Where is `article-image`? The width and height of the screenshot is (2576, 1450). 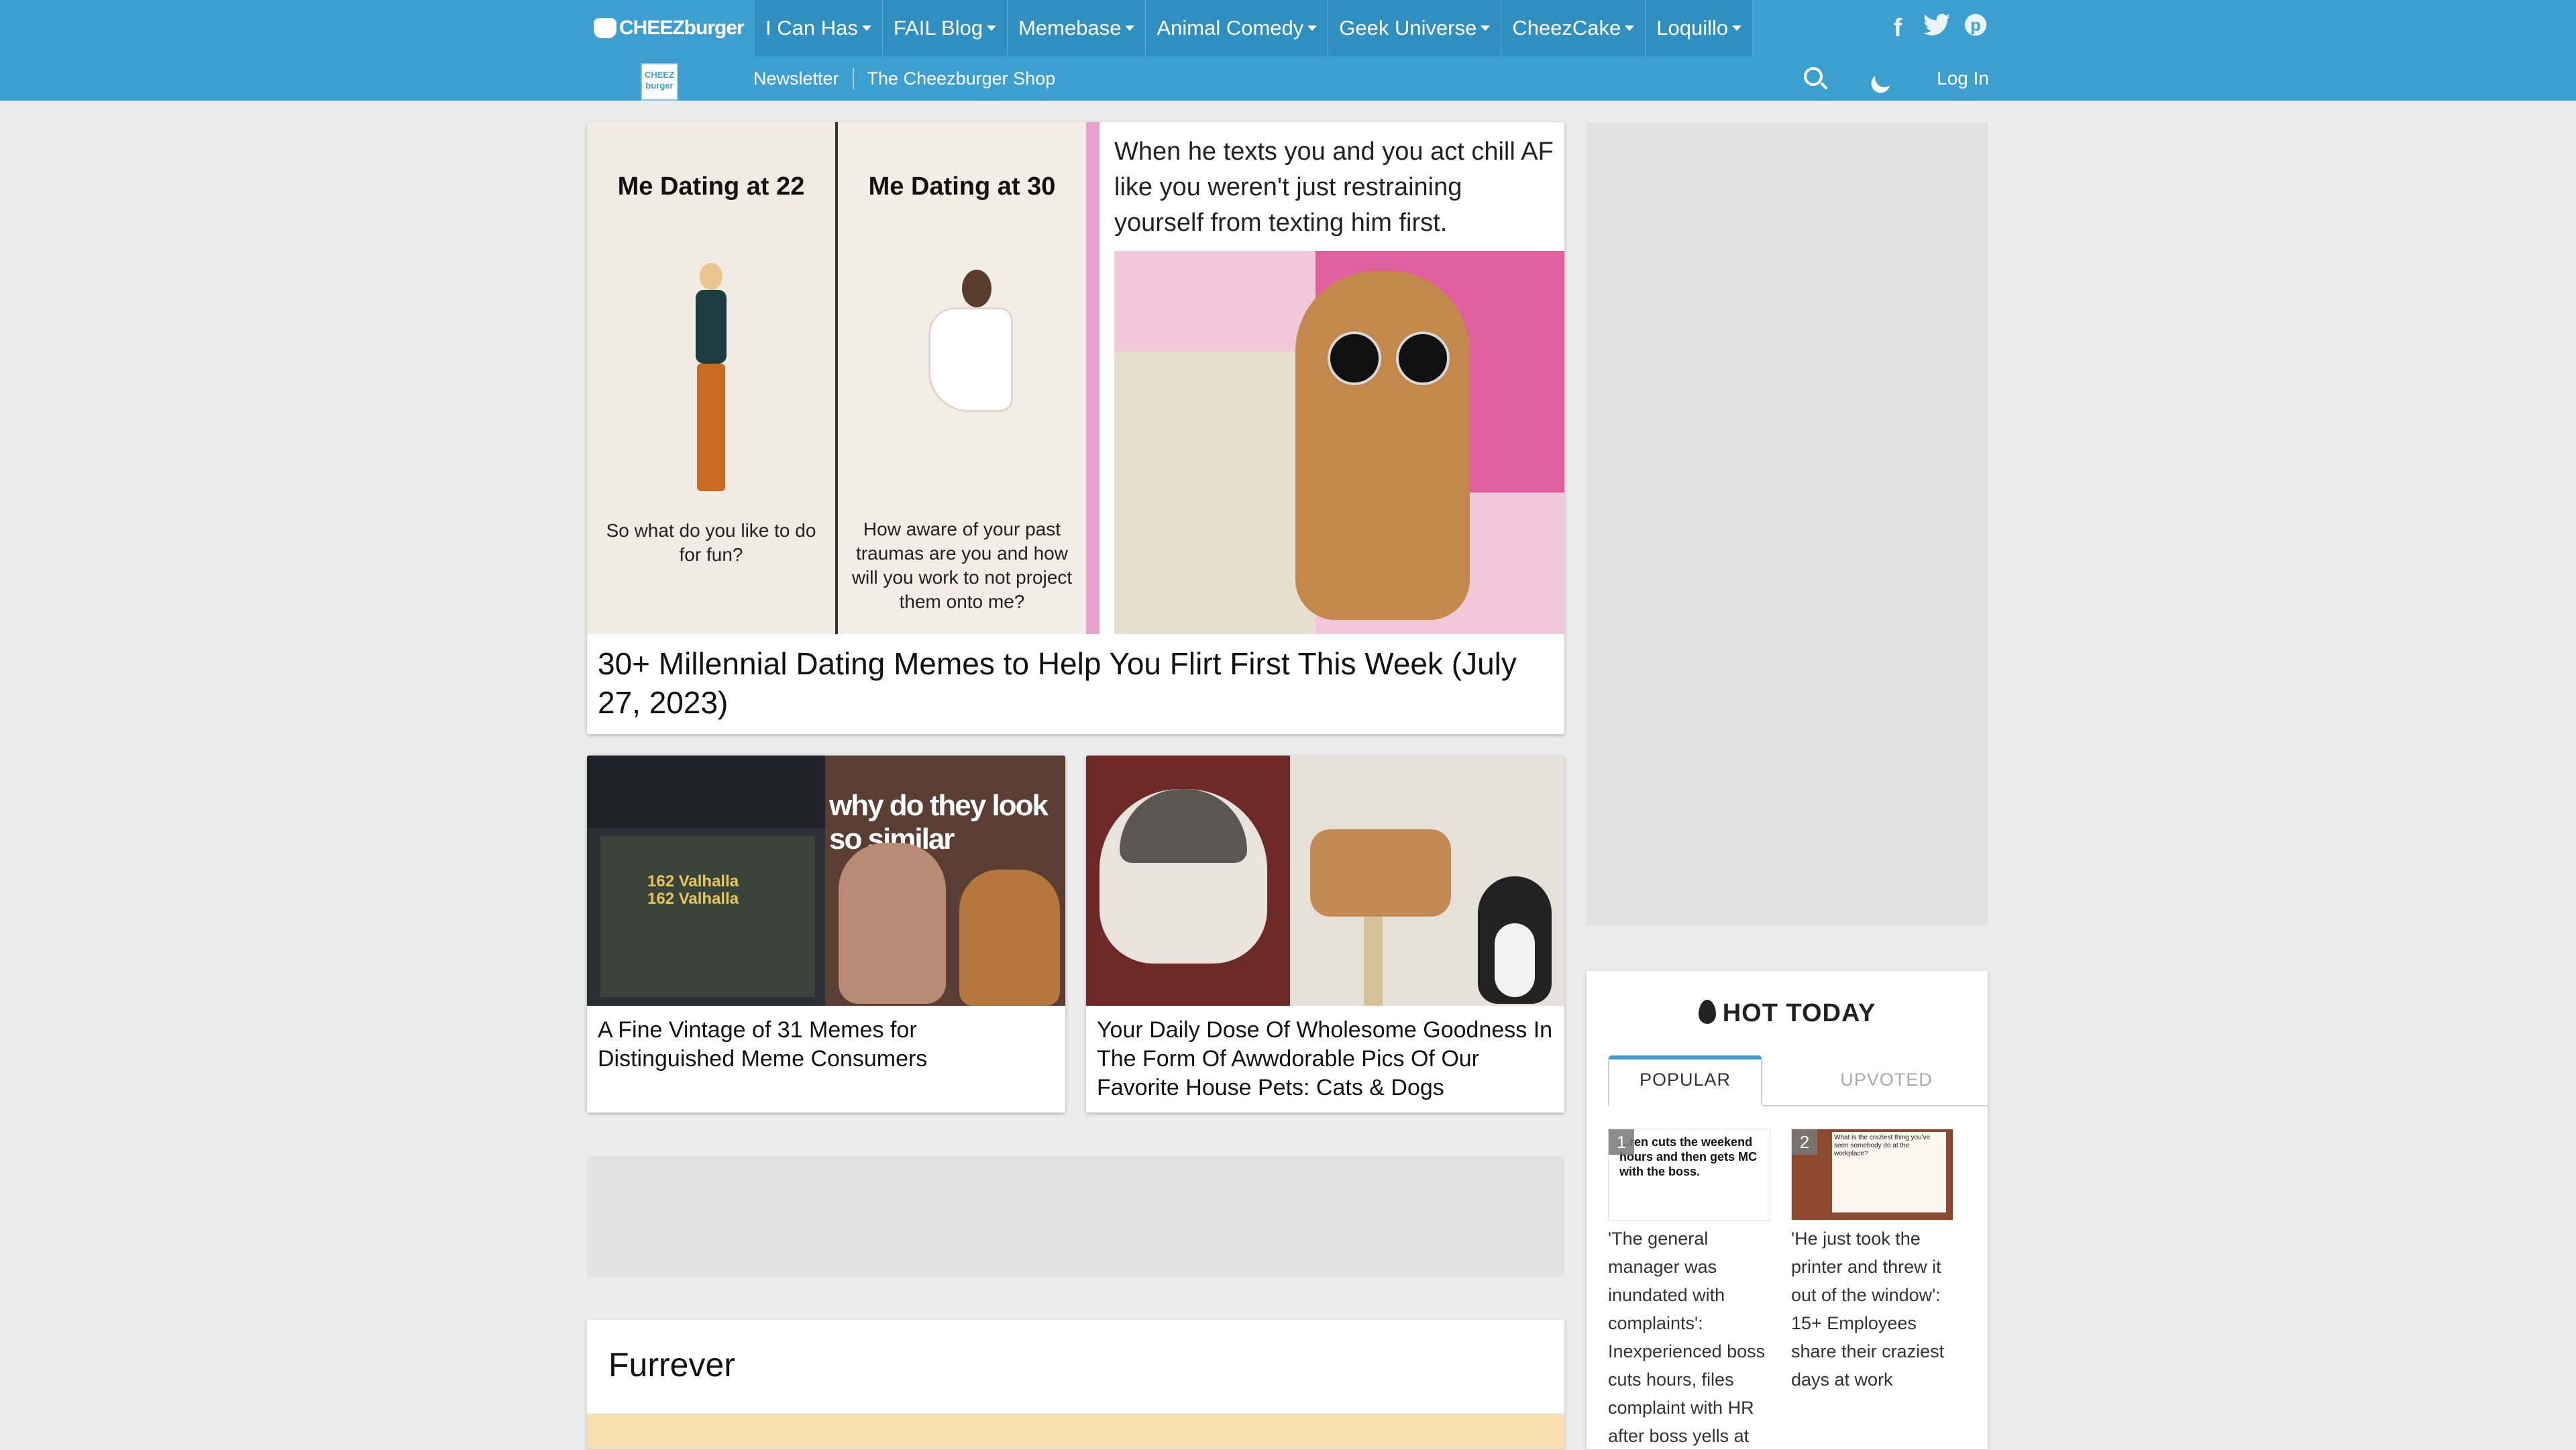
article-image is located at coordinates (1325, 881).